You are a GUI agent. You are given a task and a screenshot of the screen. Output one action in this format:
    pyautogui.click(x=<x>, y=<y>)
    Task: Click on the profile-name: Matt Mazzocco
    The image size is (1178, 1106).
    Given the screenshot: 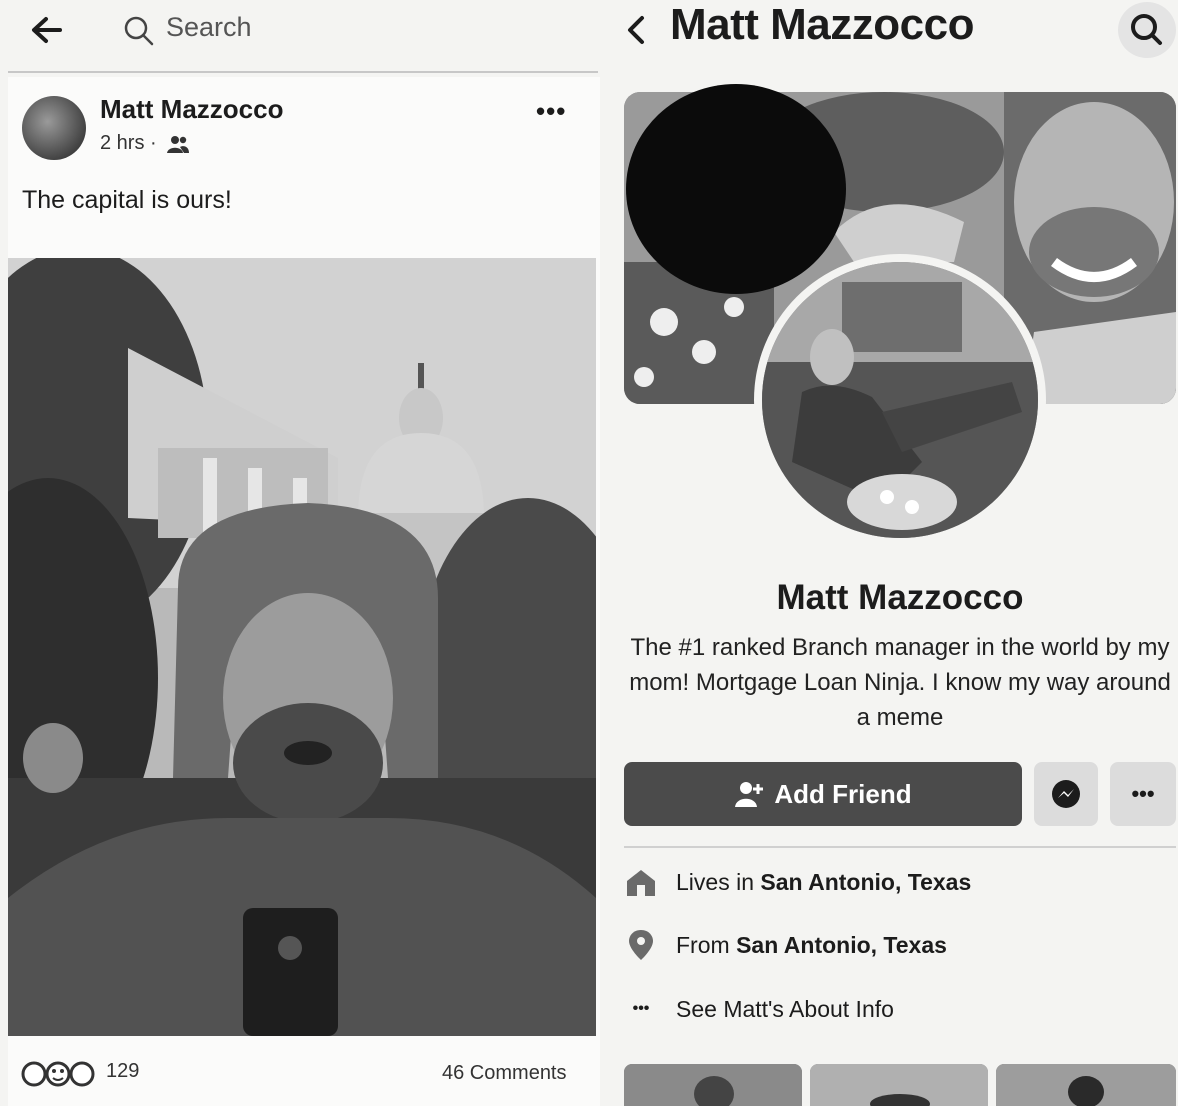 What is the action you would take?
    pyautogui.click(x=900, y=597)
    